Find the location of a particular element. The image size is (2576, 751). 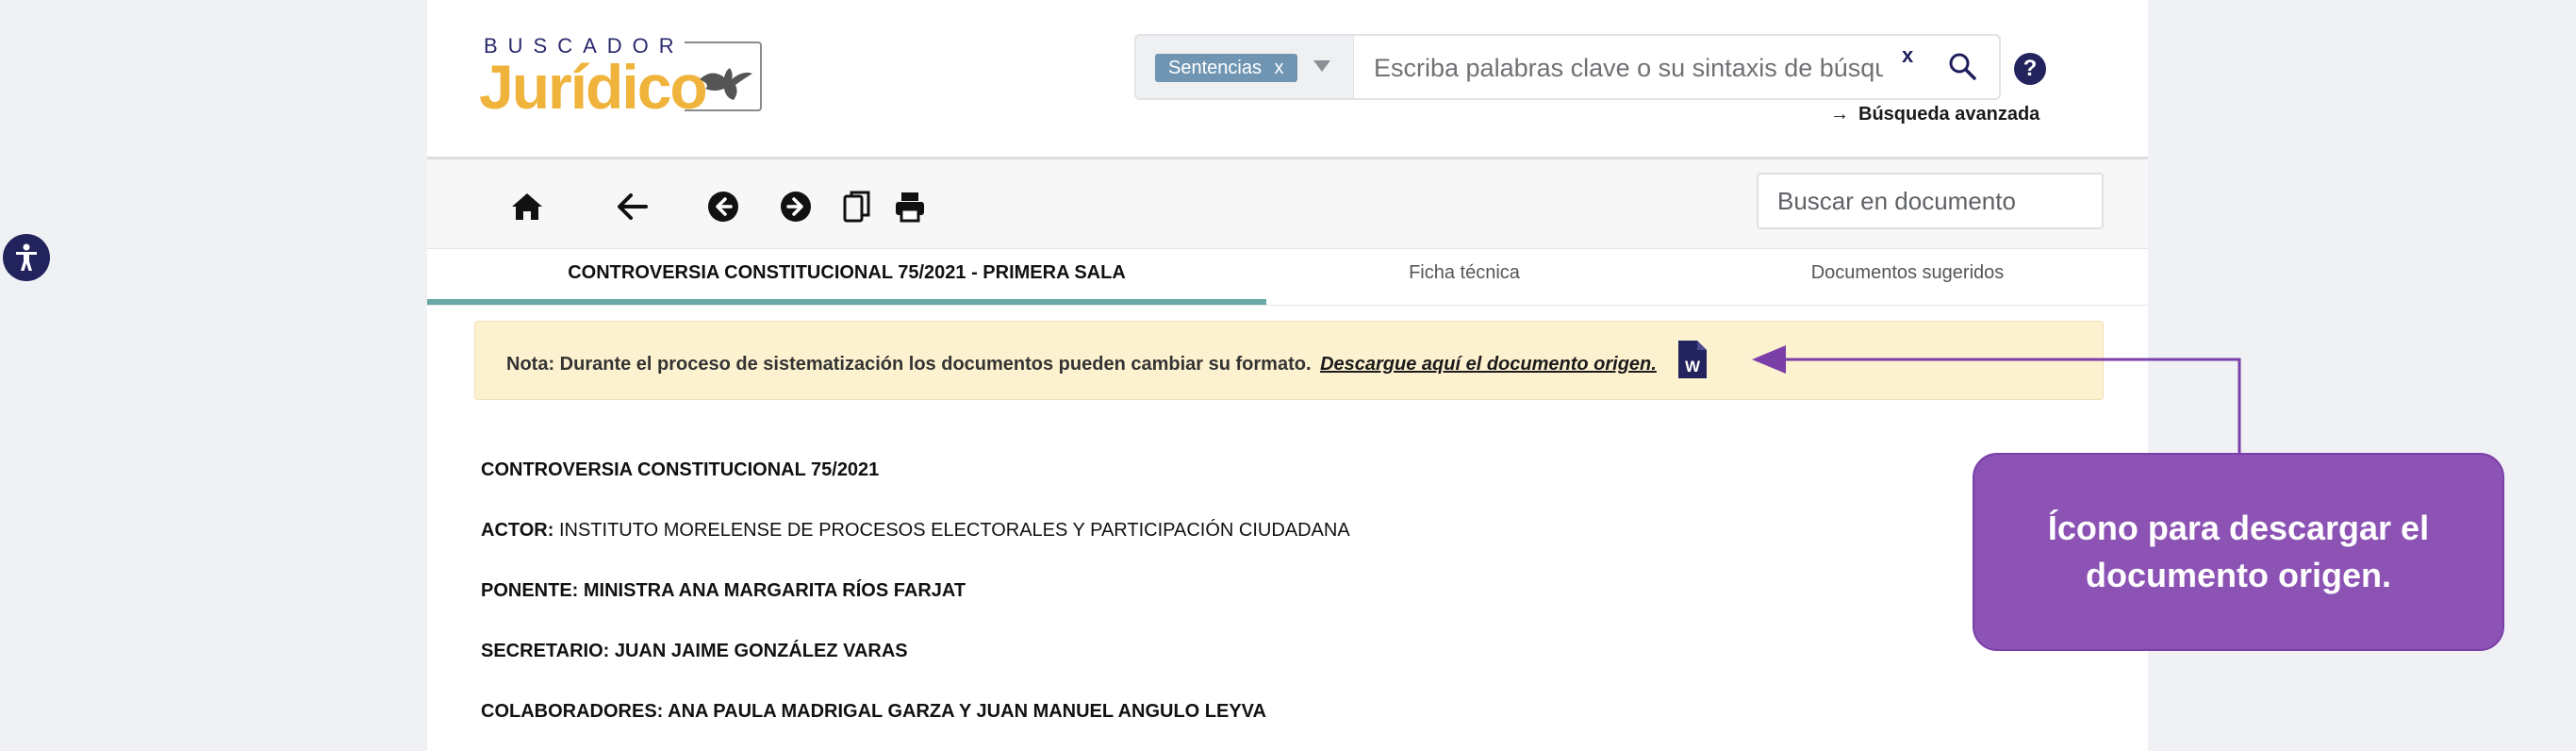

print-icon is located at coordinates (910, 207).